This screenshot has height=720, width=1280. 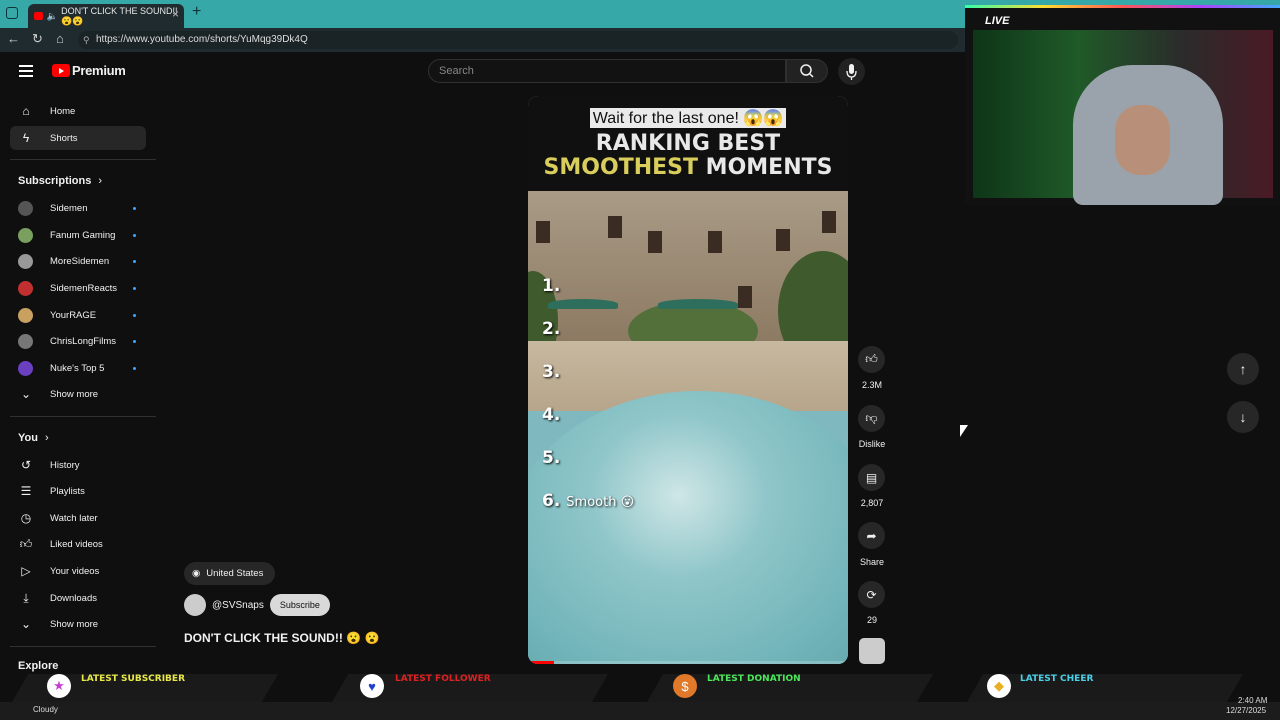 What do you see at coordinates (372, 686) in the screenshot?
I see `heart-icon: ♥` at bounding box center [372, 686].